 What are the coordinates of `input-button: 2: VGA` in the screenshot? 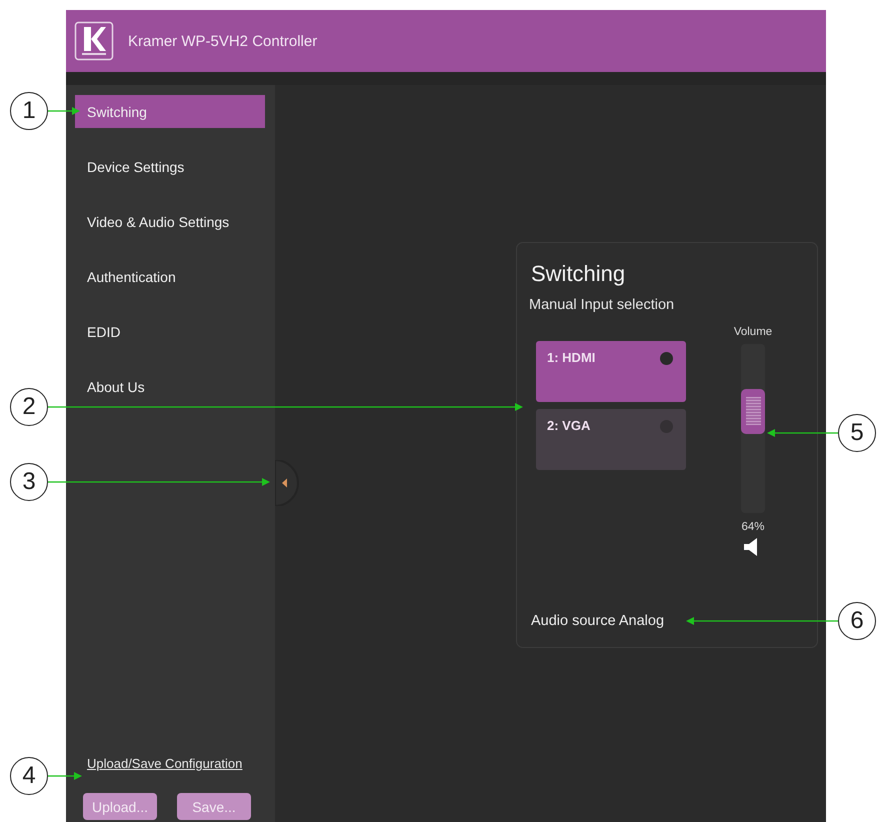 It's located at (611, 439).